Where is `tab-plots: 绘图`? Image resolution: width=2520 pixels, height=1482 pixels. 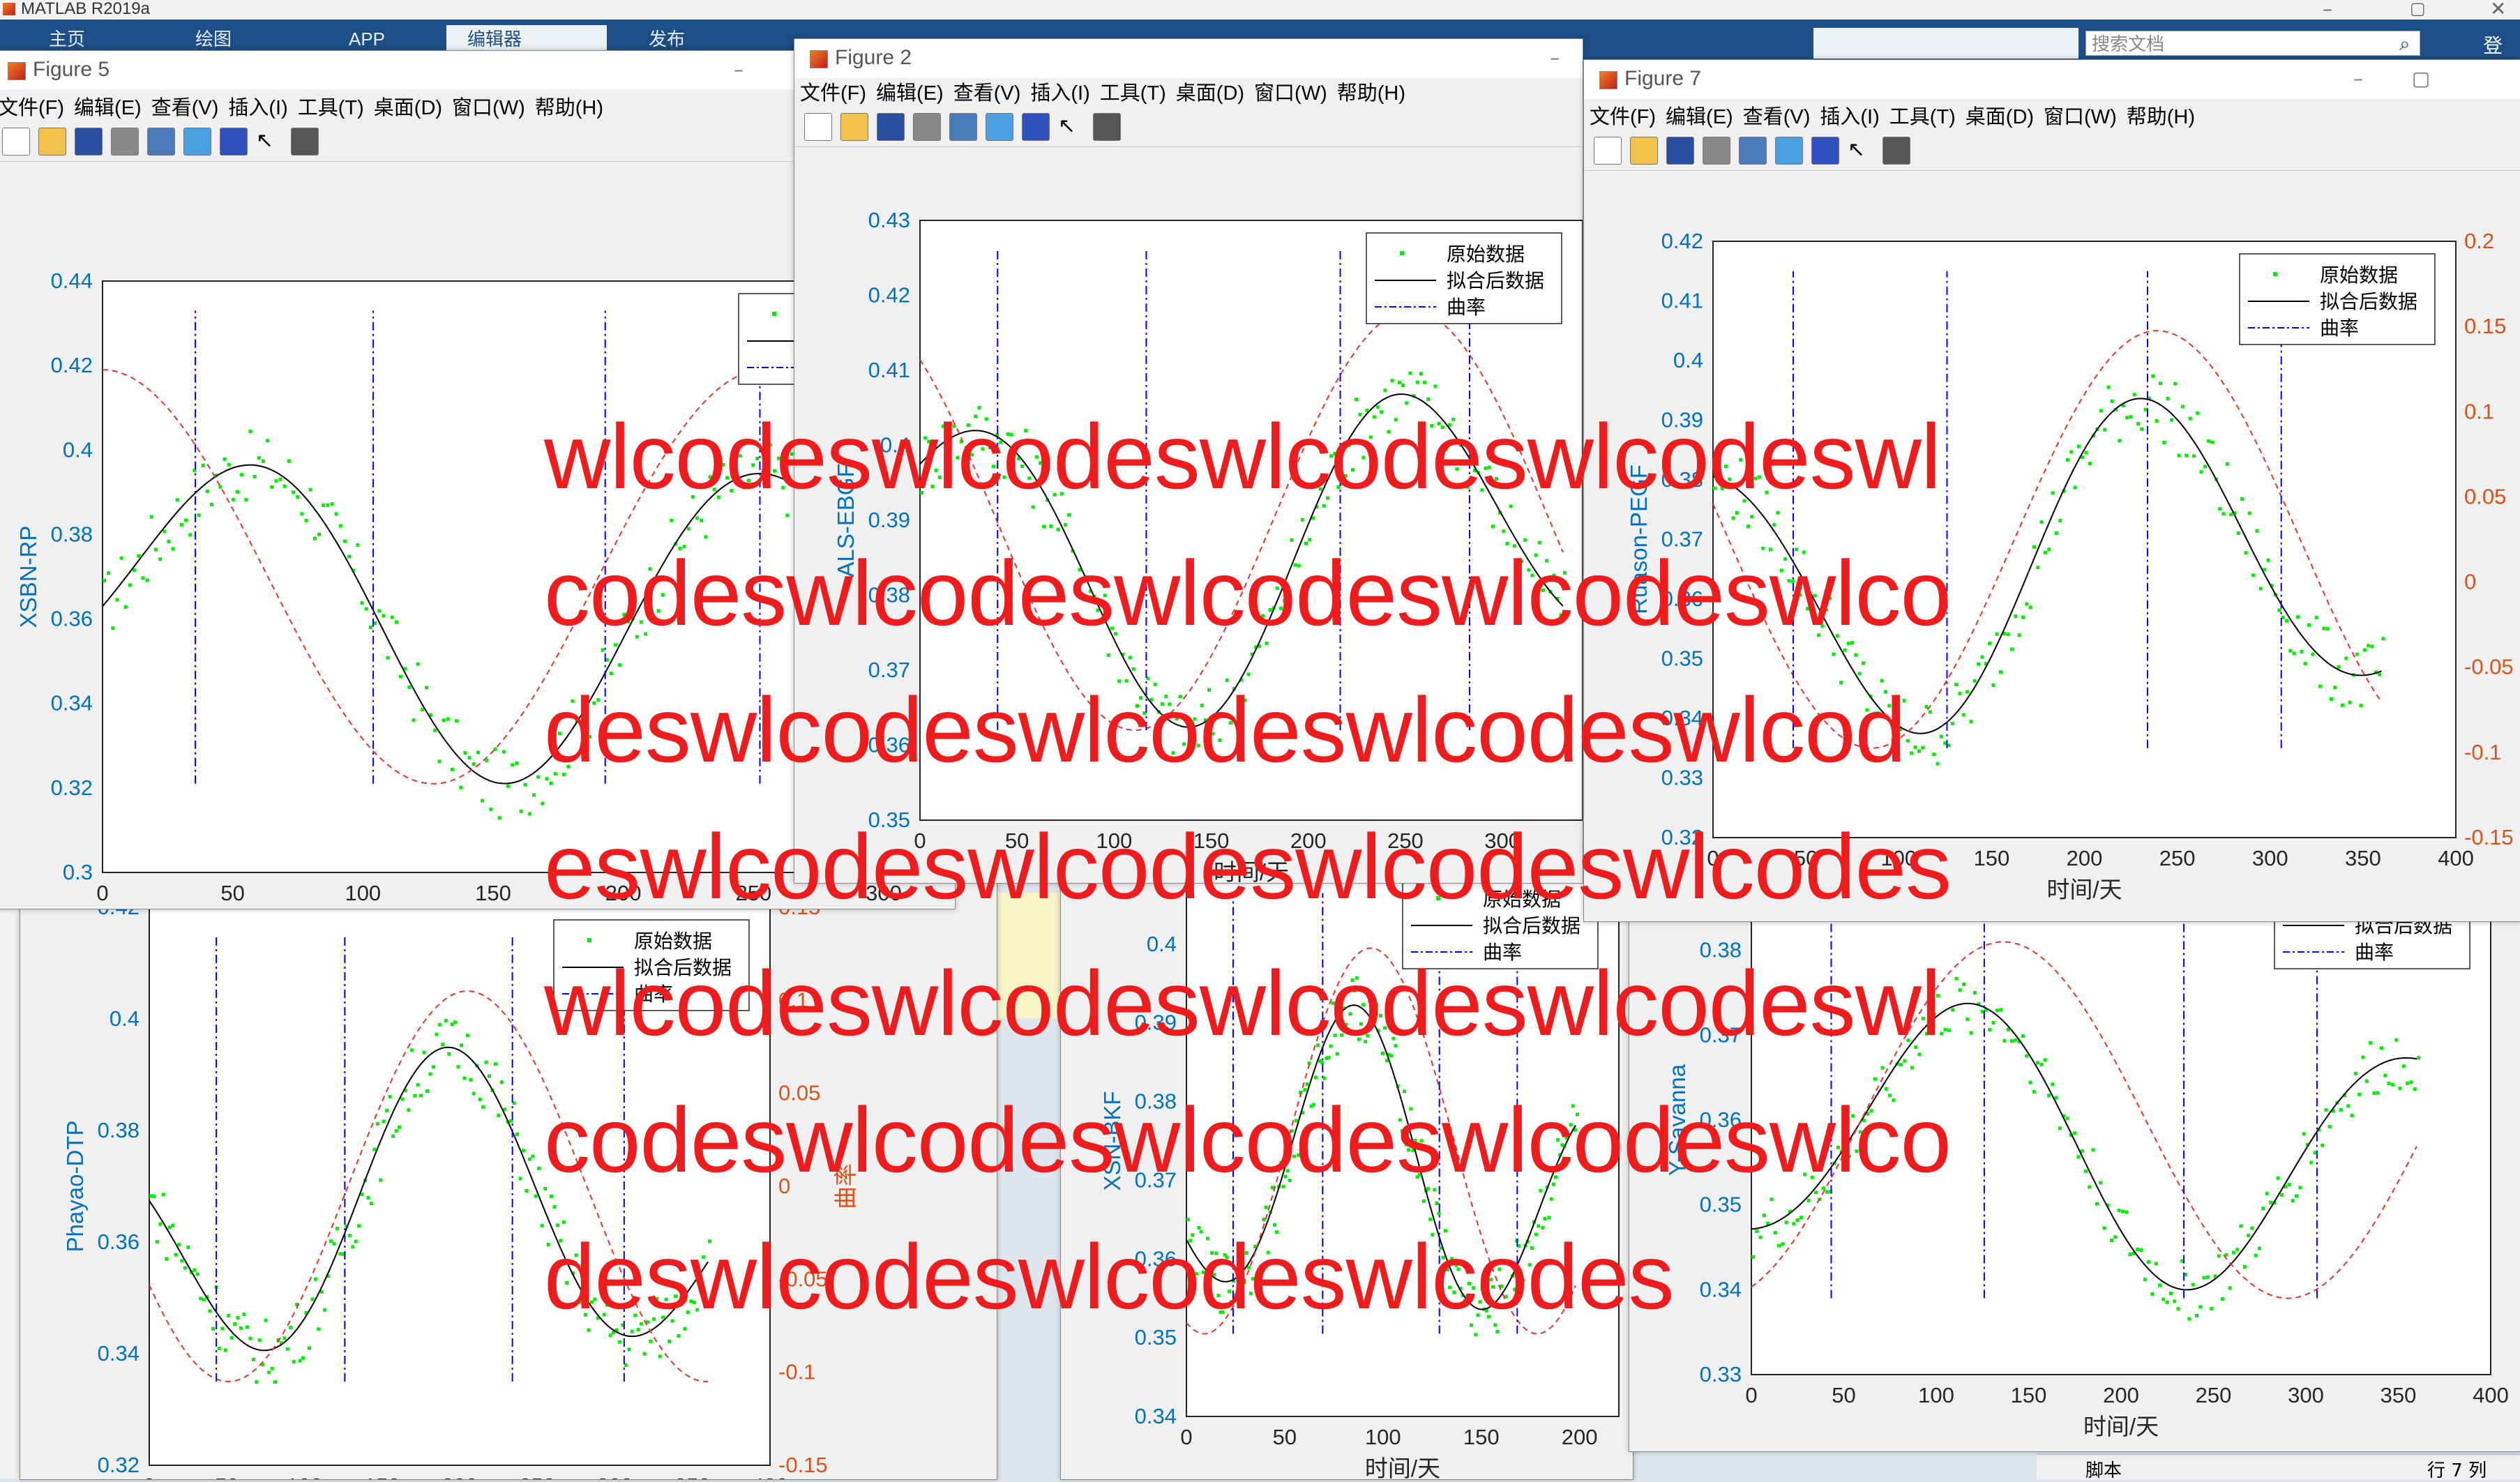
tab-plots: 绘图 is located at coordinates (213, 39).